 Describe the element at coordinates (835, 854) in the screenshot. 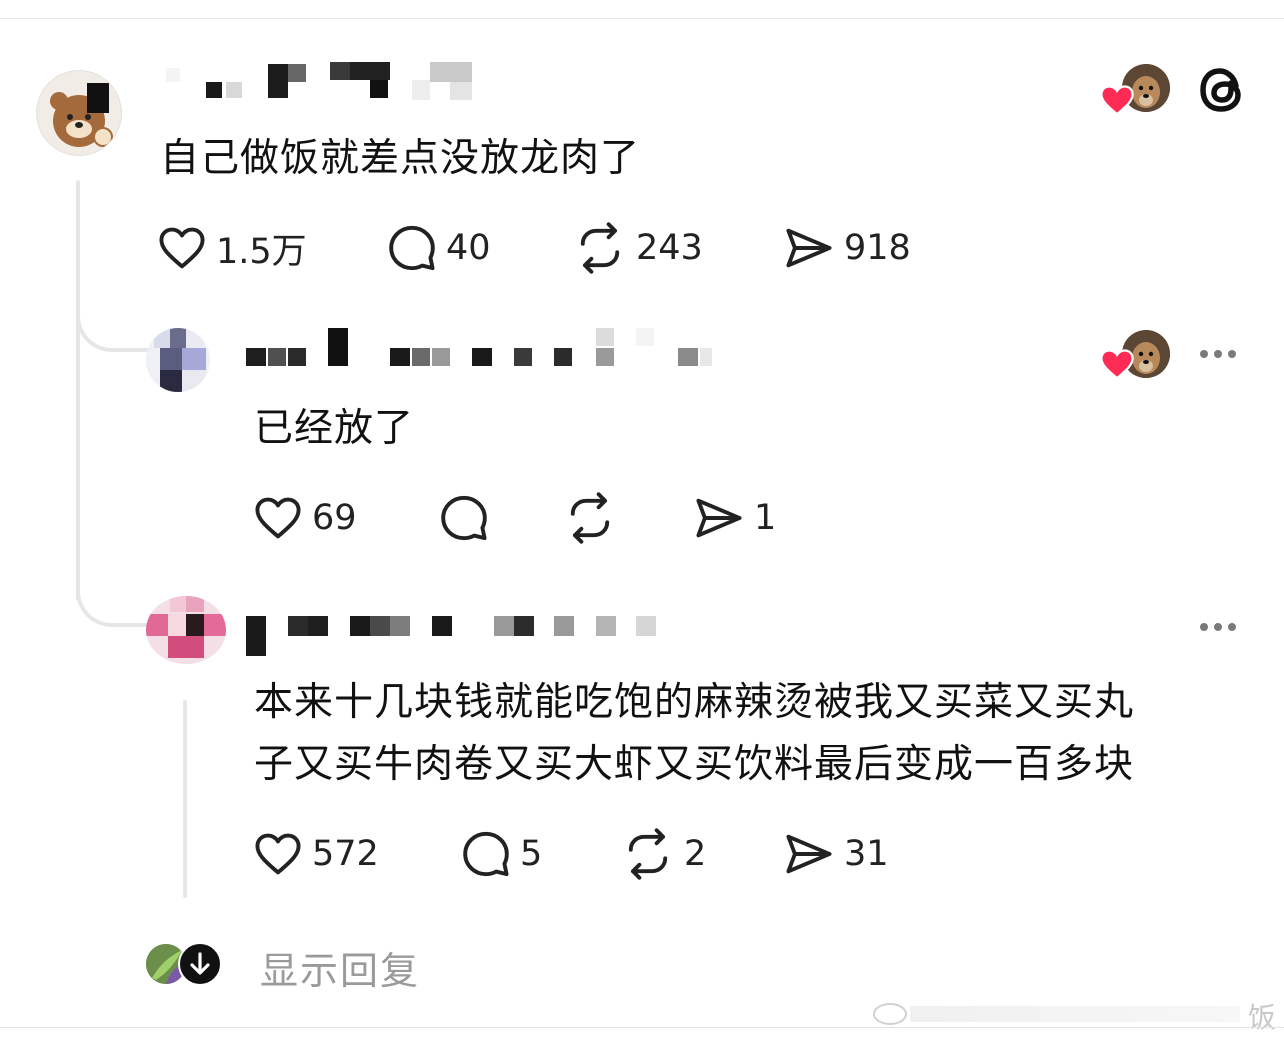

I see `share-button: 31` at that location.